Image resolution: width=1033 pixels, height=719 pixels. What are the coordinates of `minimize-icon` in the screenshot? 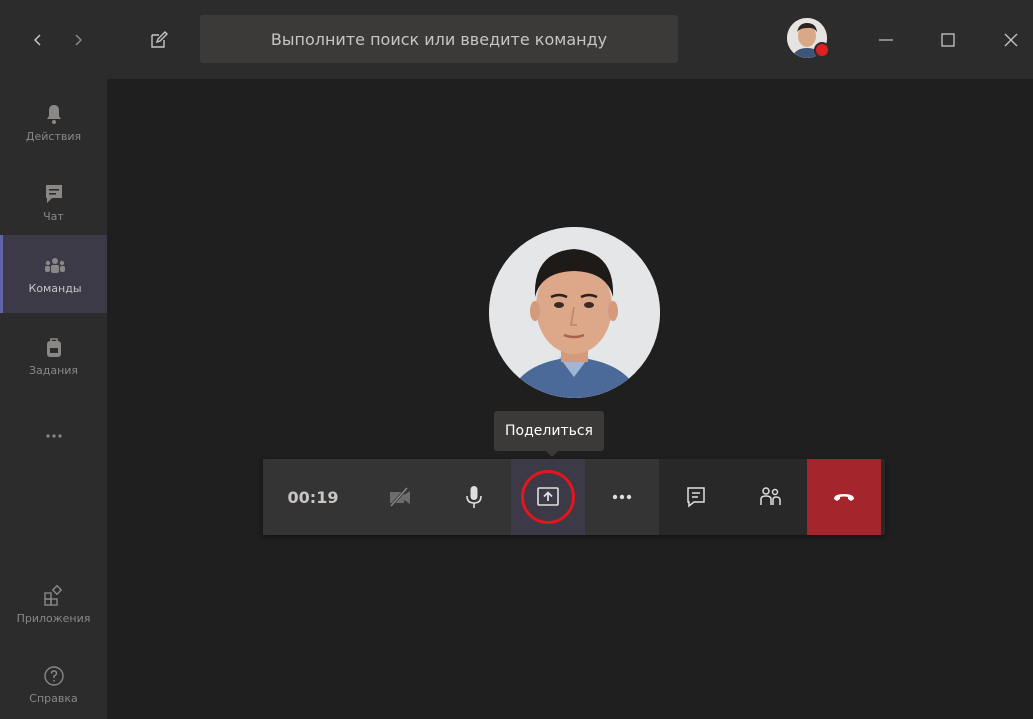 It's located at (886, 40).